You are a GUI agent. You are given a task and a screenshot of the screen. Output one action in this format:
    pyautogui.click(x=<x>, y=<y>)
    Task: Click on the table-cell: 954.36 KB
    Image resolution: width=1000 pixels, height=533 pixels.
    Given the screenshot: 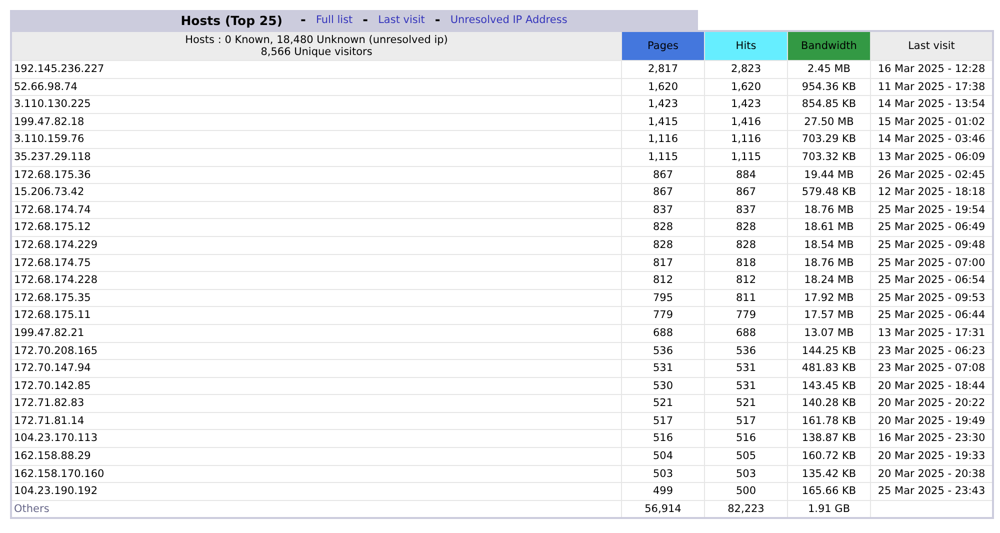 What is the action you would take?
    pyautogui.click(x=829, y=87)
    